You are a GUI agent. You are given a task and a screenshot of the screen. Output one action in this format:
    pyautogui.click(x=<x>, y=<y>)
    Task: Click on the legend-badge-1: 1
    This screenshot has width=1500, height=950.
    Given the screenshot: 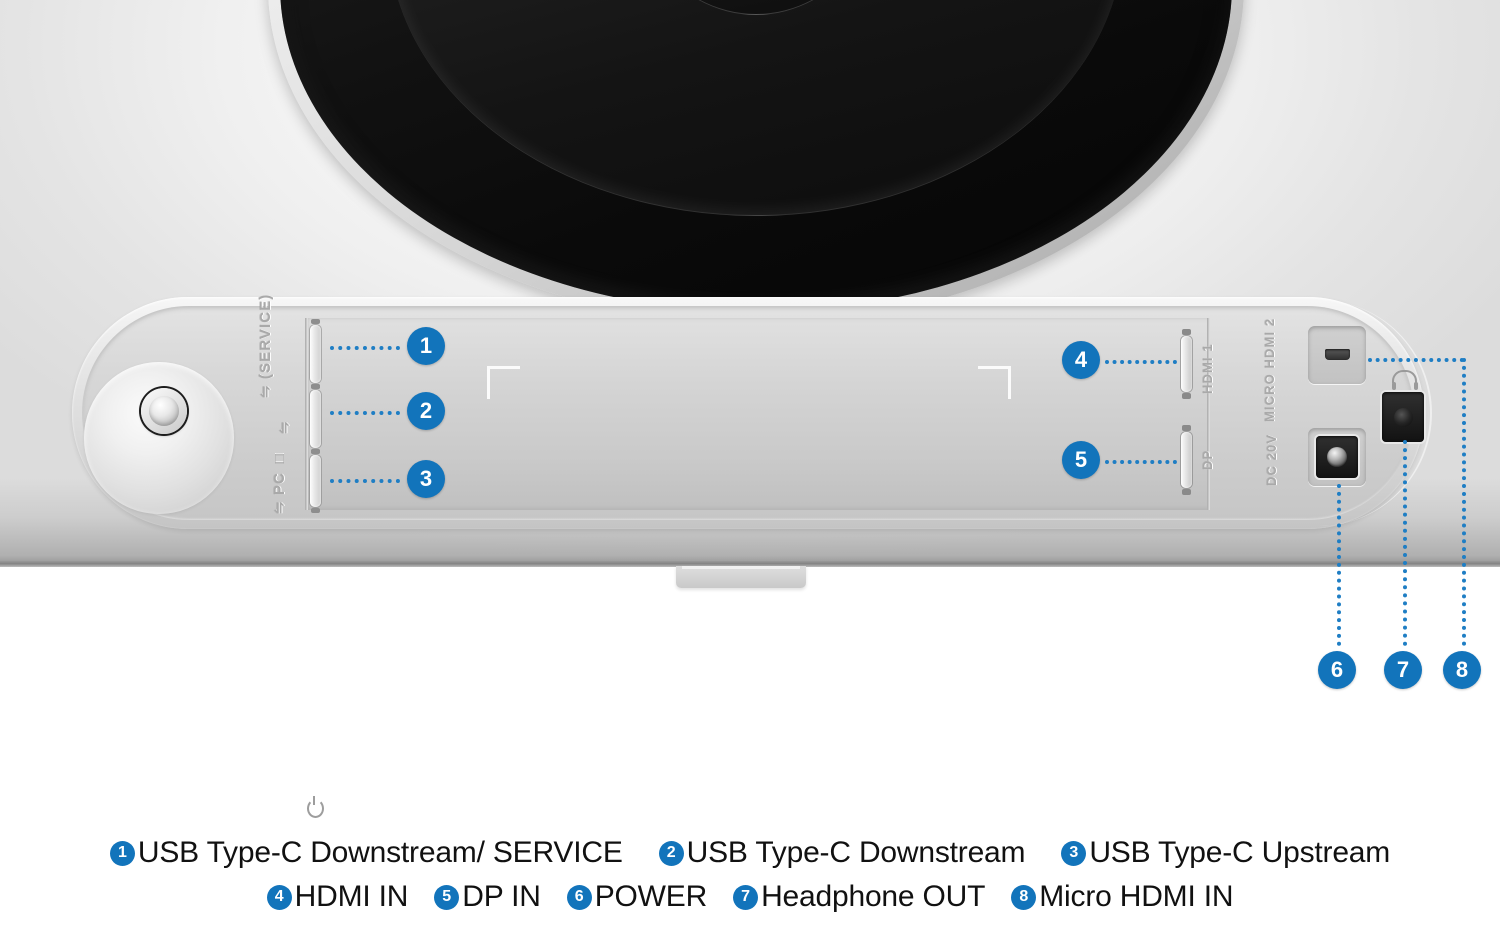 What is the action you would take?
    pyautogui.click(x=122, y=853)
    